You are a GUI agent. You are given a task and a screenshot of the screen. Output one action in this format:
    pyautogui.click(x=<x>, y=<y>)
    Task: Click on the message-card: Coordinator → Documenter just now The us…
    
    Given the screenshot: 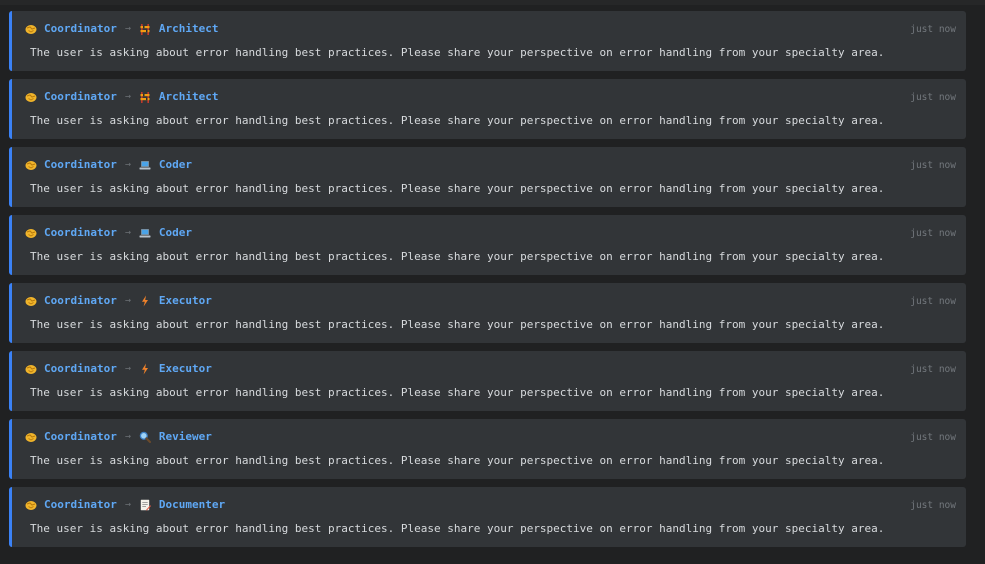 What is the action you would take?
    pyautogui.click(x=487, y=517)
    